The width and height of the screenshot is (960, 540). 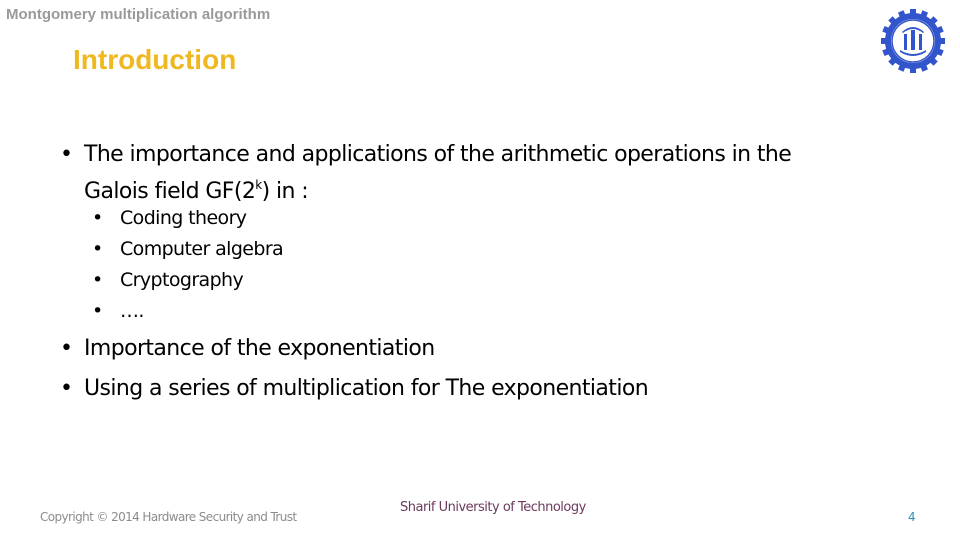 I want to click on sub-bullet-text: Coding theory, so click(x=183, y=218).